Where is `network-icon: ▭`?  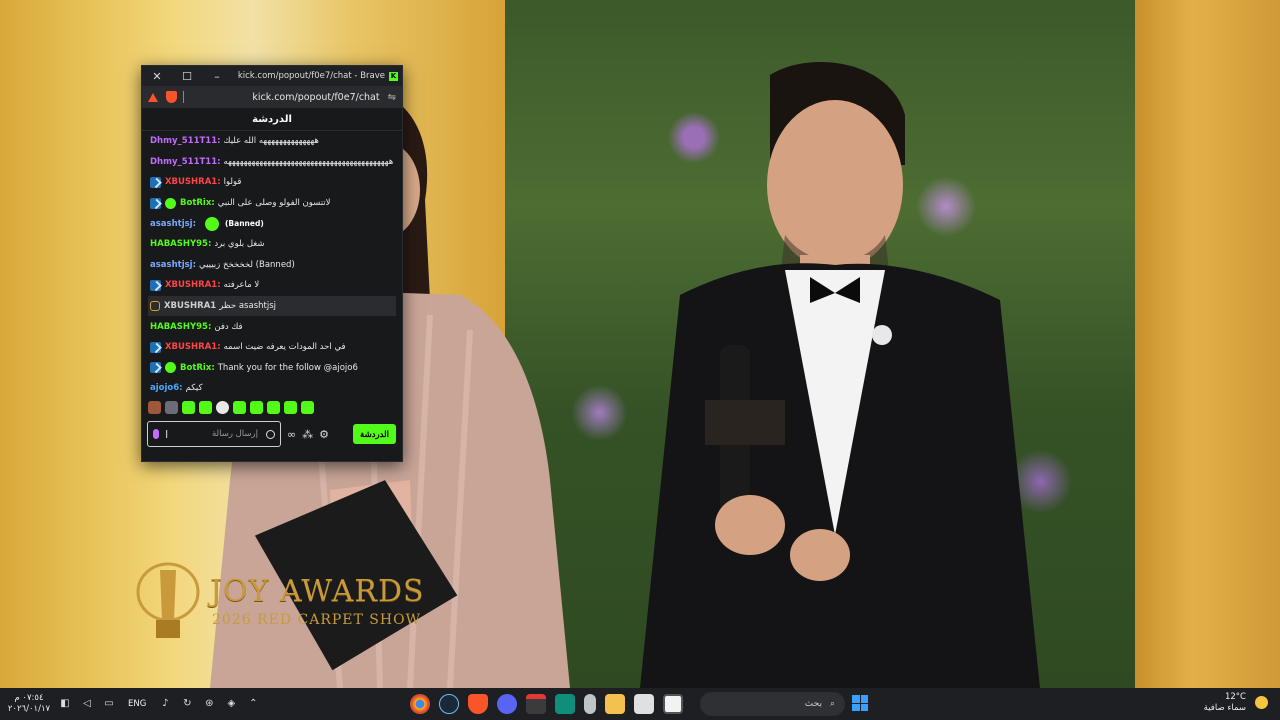 network-icon: ▭ is located at coordinates (109, 704).